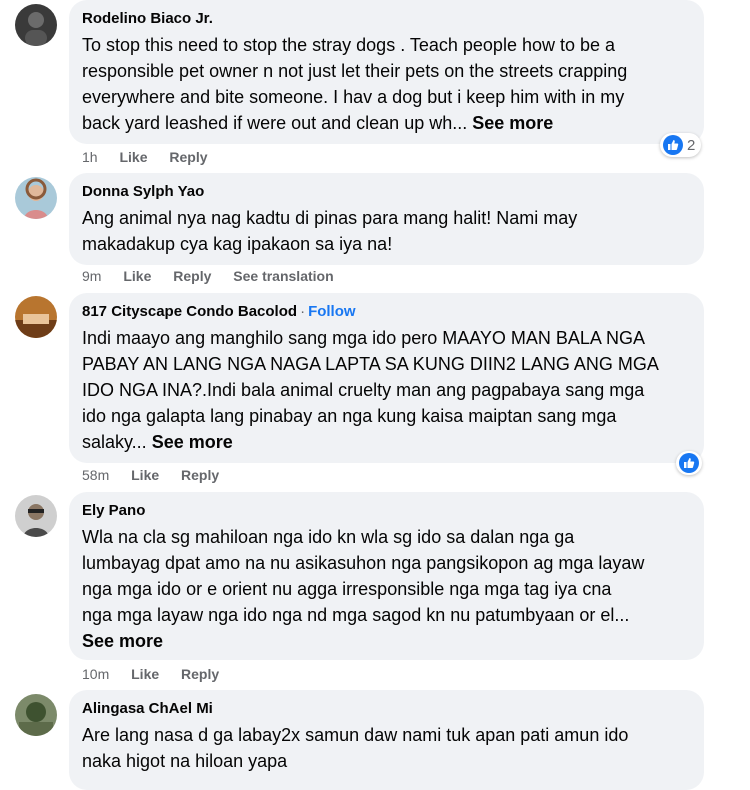 This screenshot has width=750, height=790. I want to click on page-name: 817 Cityscape Condo Bacolod, so click(189, 311).